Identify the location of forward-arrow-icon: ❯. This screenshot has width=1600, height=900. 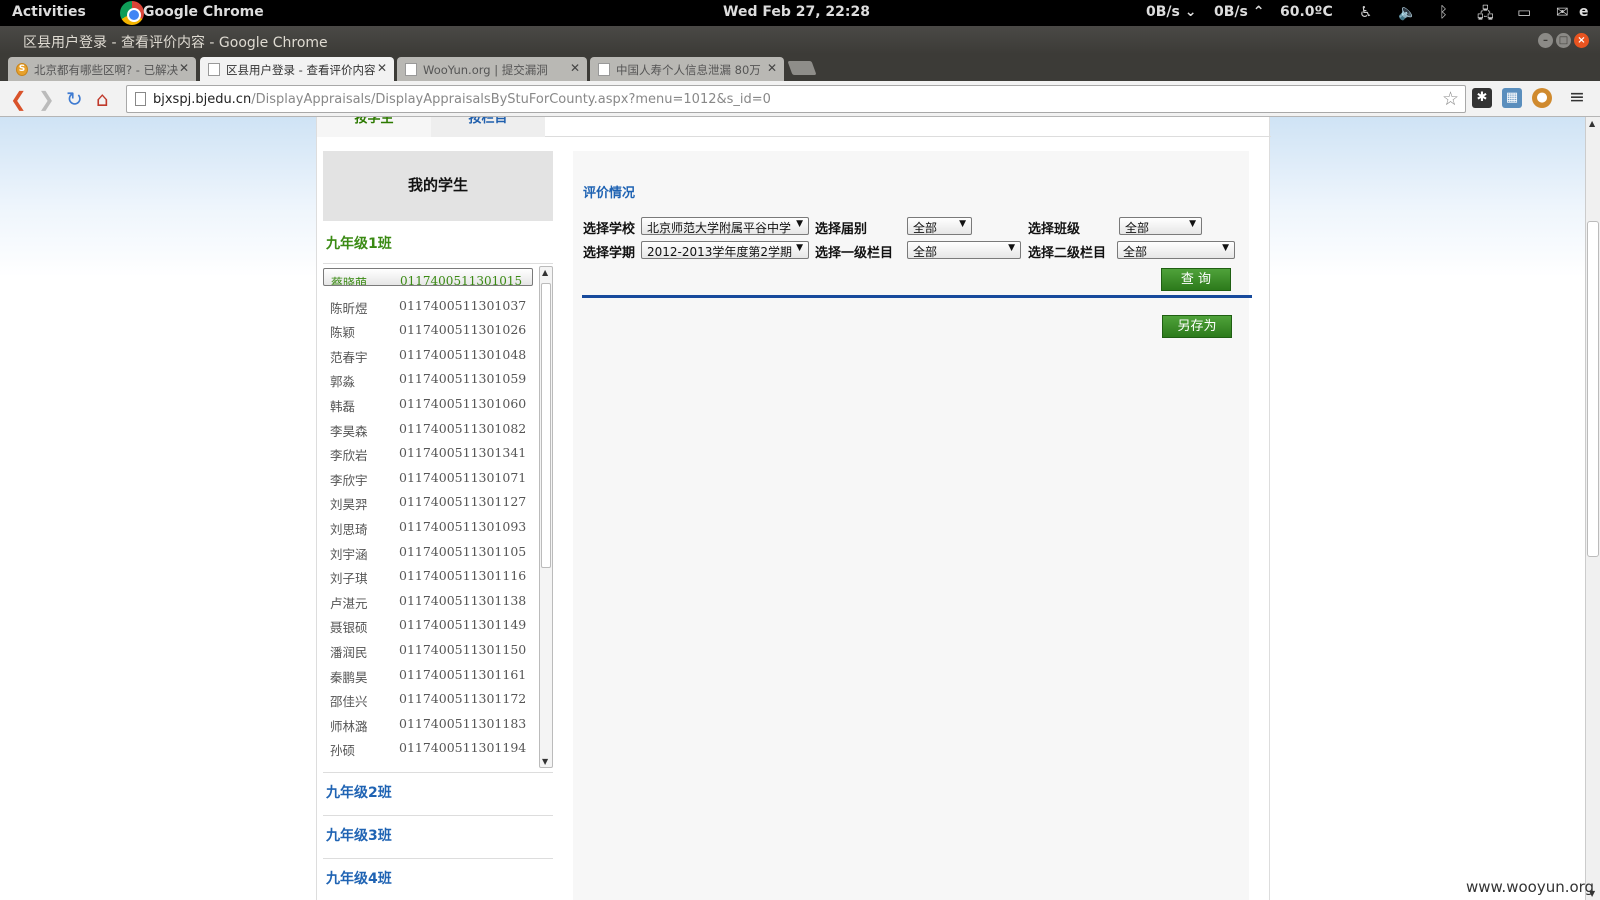
(46, 99).